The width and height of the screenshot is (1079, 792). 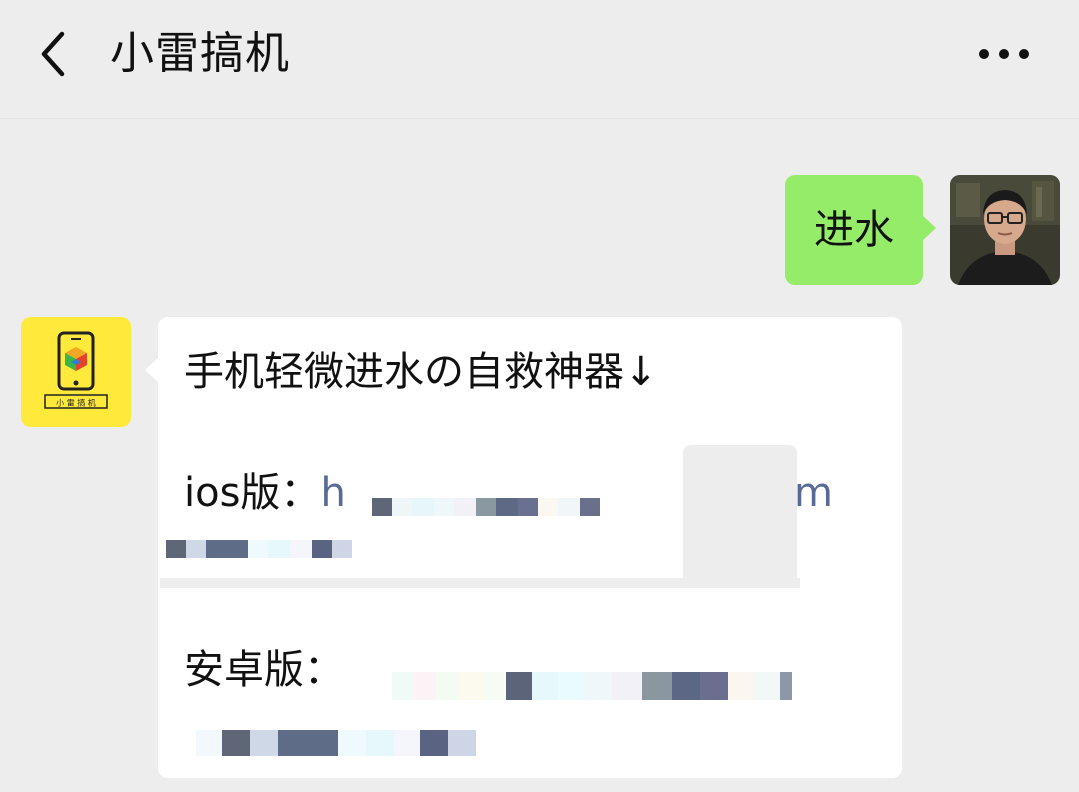 I want to click on ios-label: ios版：h, so click(x=265, y=493).